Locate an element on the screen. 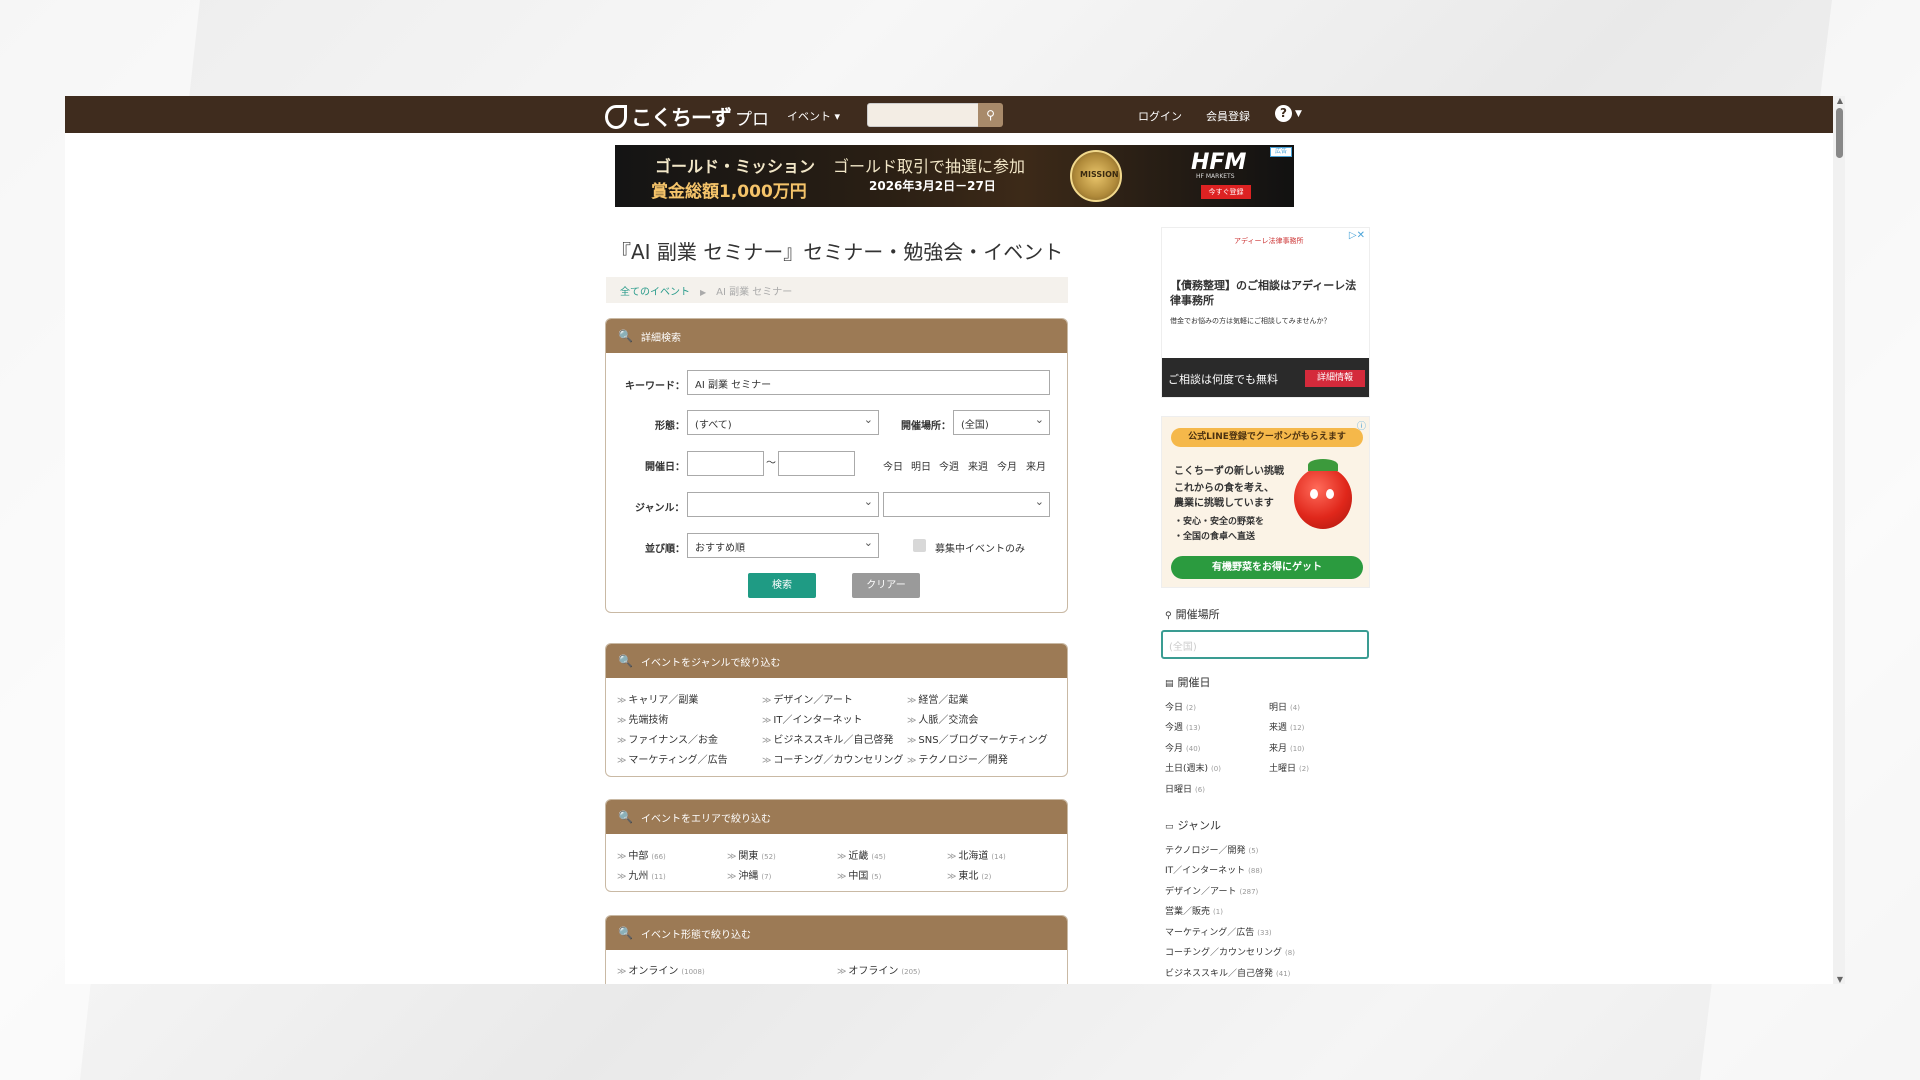 The width and height of the screenshot is (1920, 1080). medal-icon: MISSION is located at coordinates (1096, 176).